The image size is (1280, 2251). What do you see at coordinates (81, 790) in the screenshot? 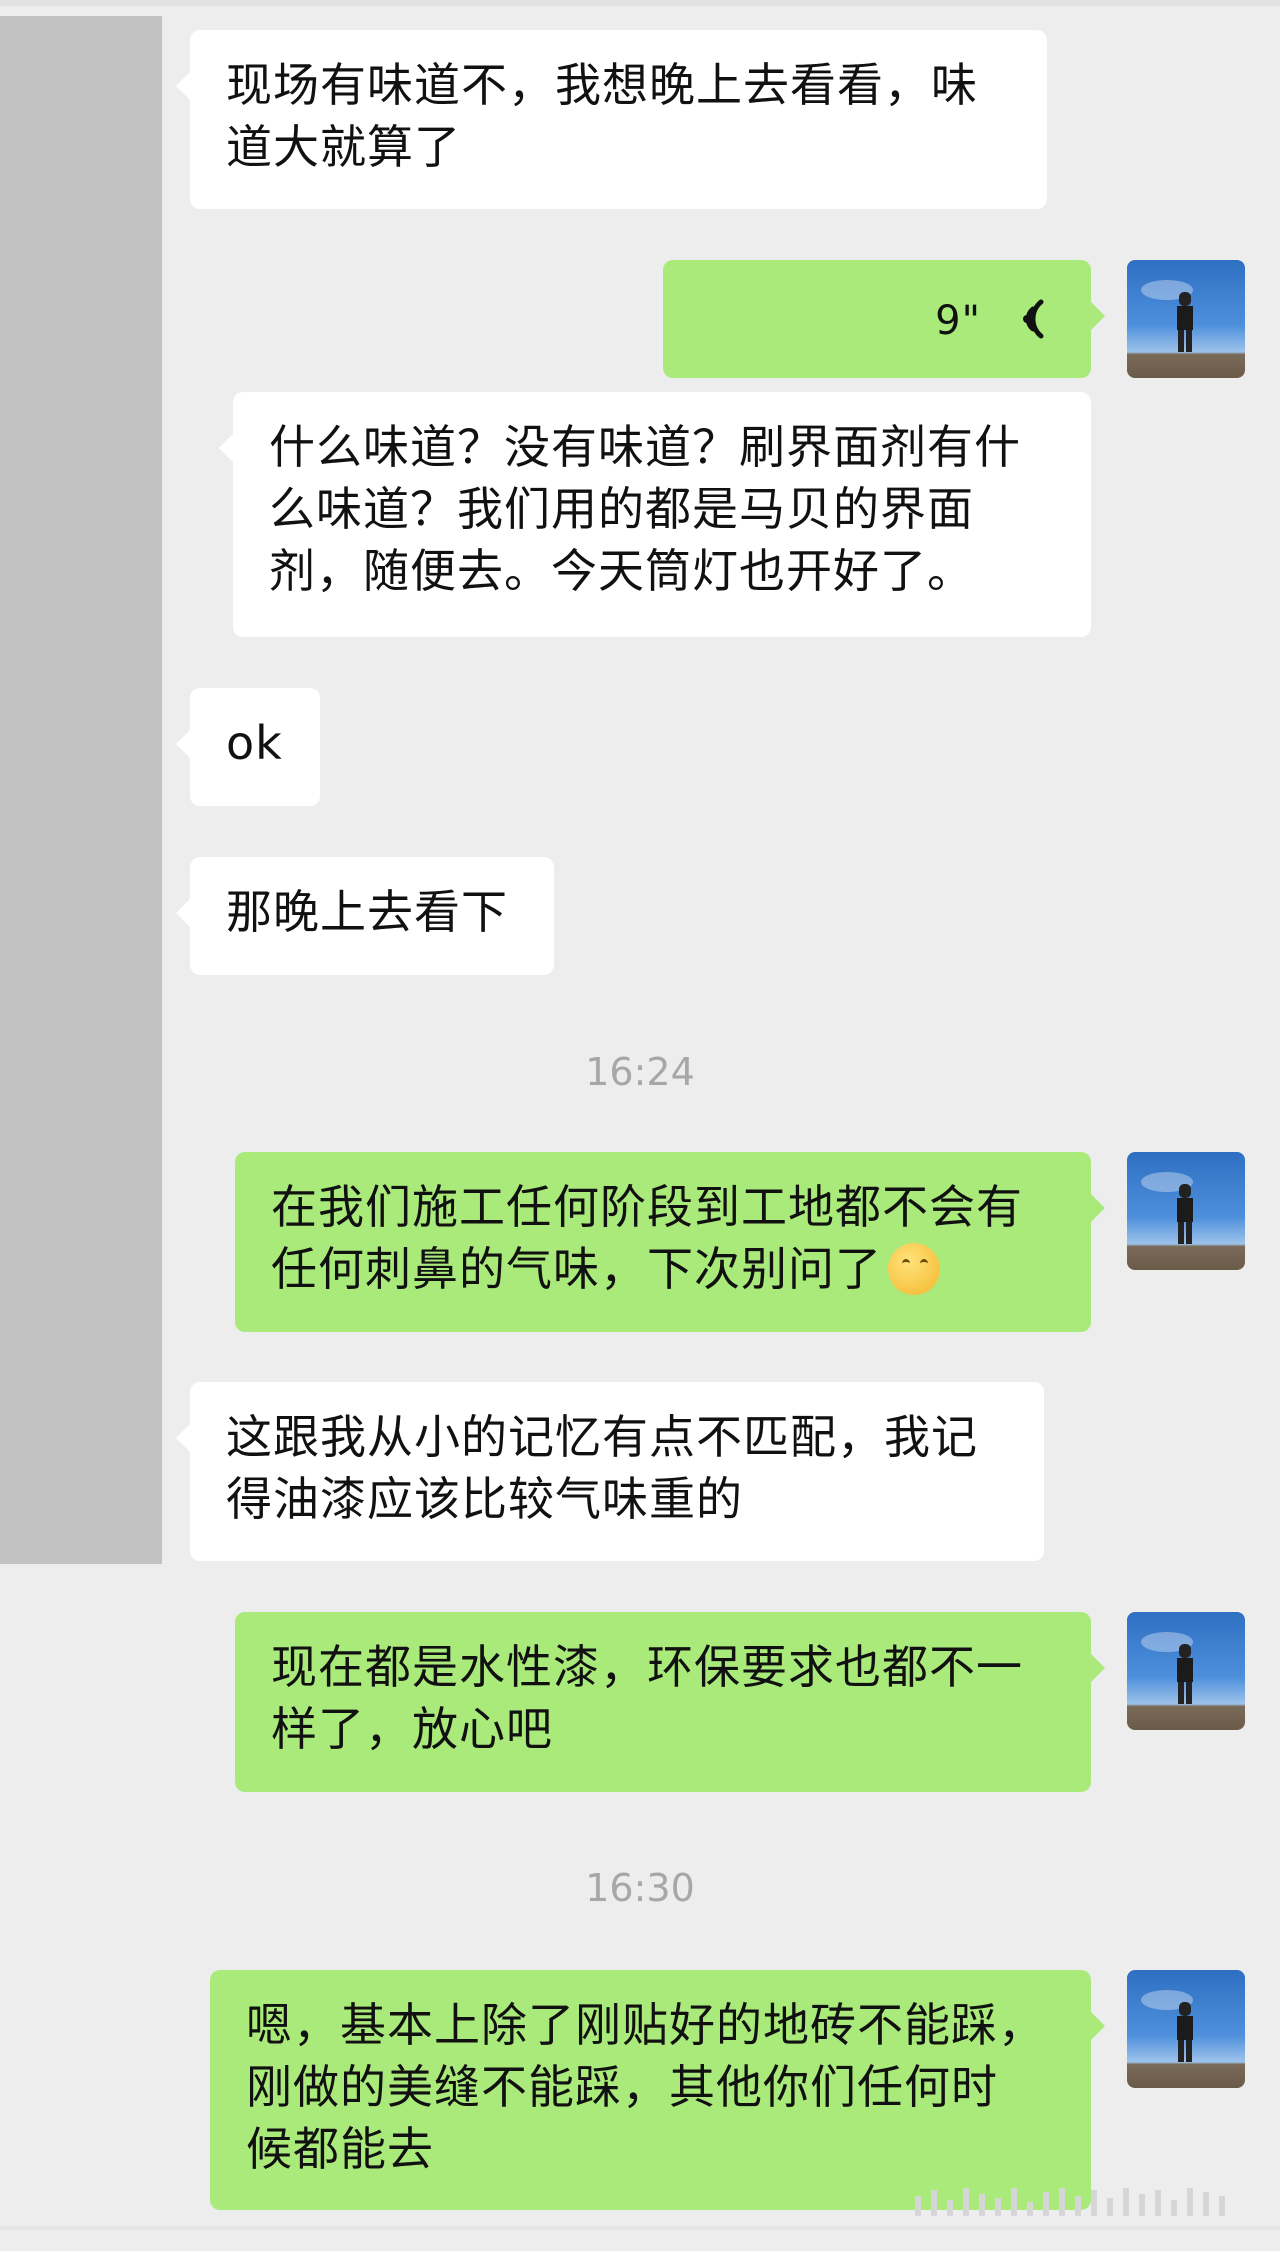
I see `left-panel-strip` at bounding box center [81, 790].